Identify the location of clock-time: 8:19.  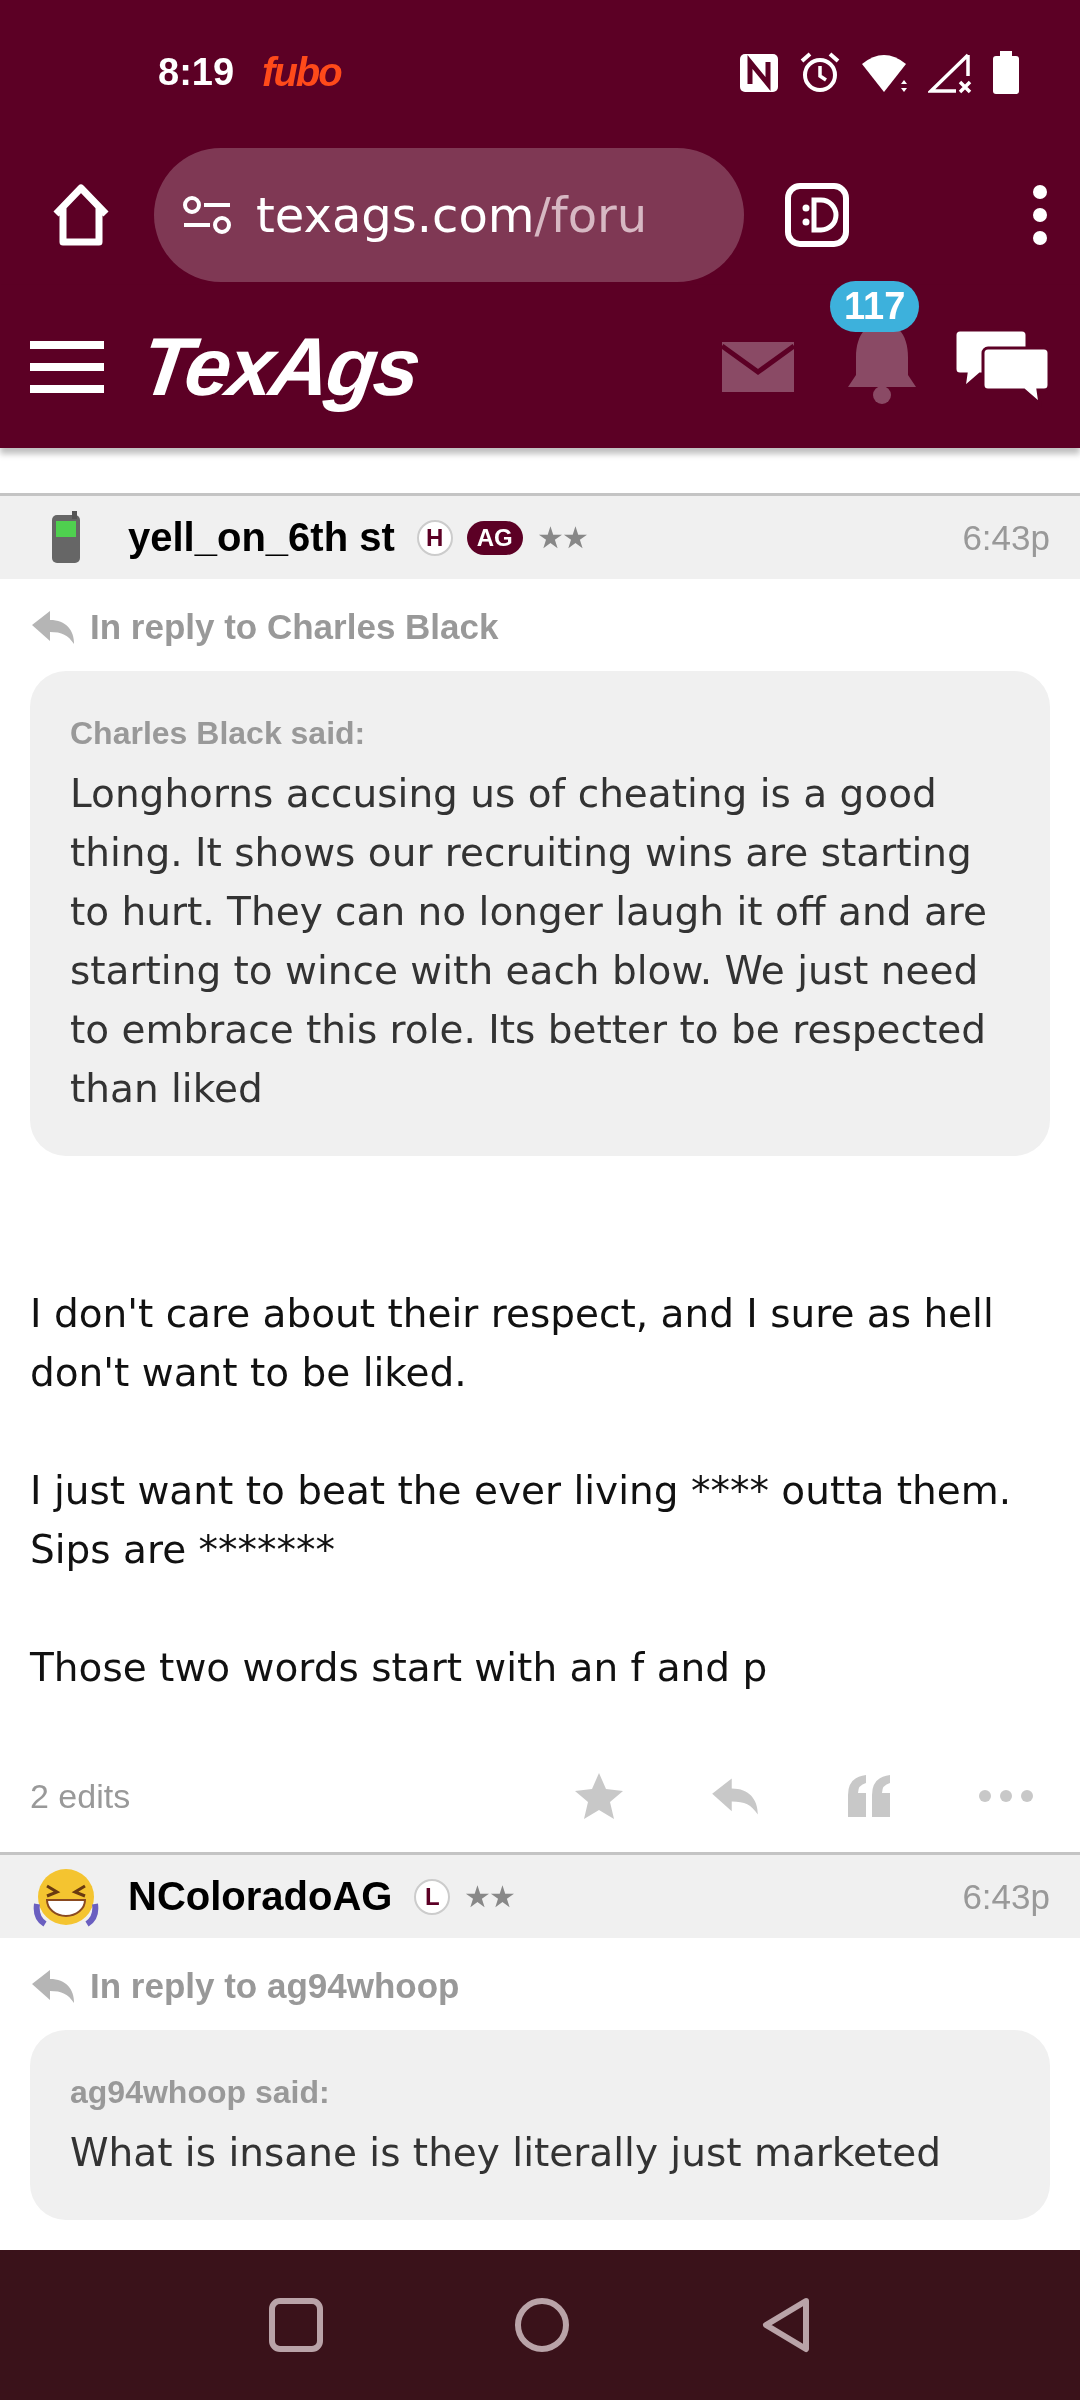
(196, 72).